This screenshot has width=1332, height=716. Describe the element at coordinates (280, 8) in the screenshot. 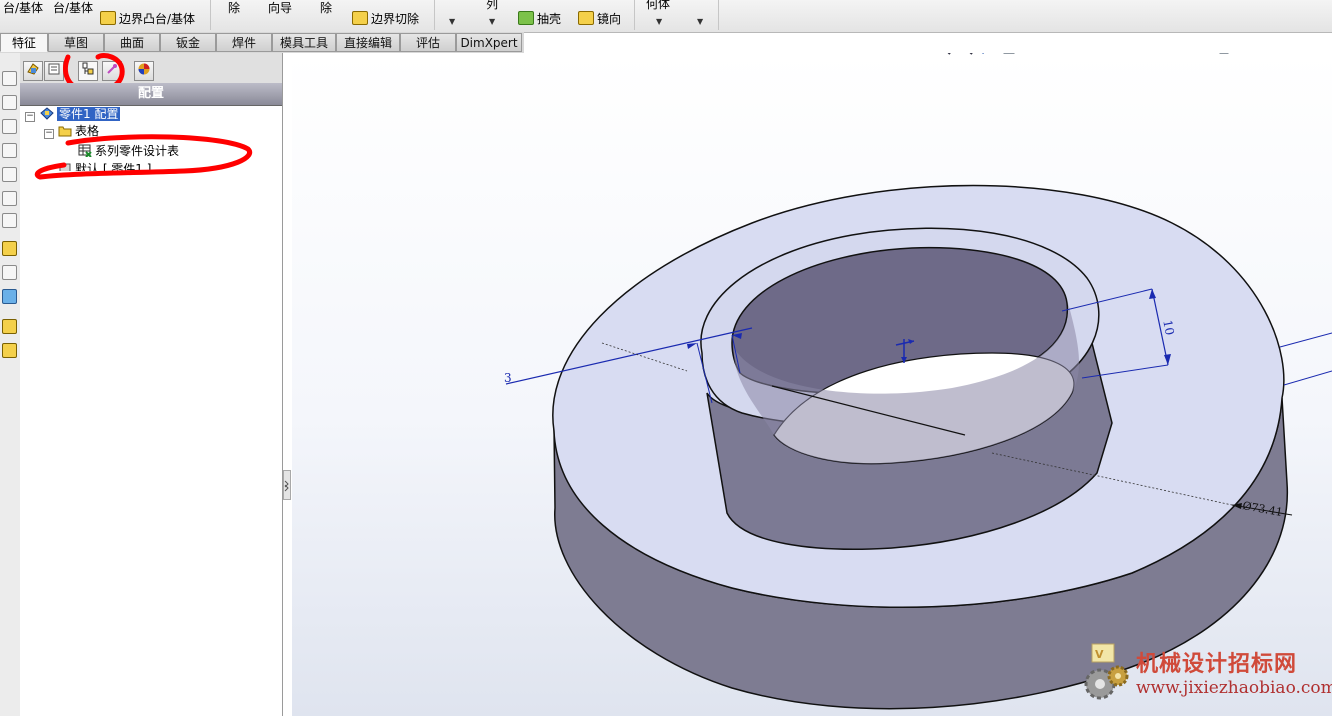

I see `ribbon-cmd-hole-wizard: 向导` at that location.